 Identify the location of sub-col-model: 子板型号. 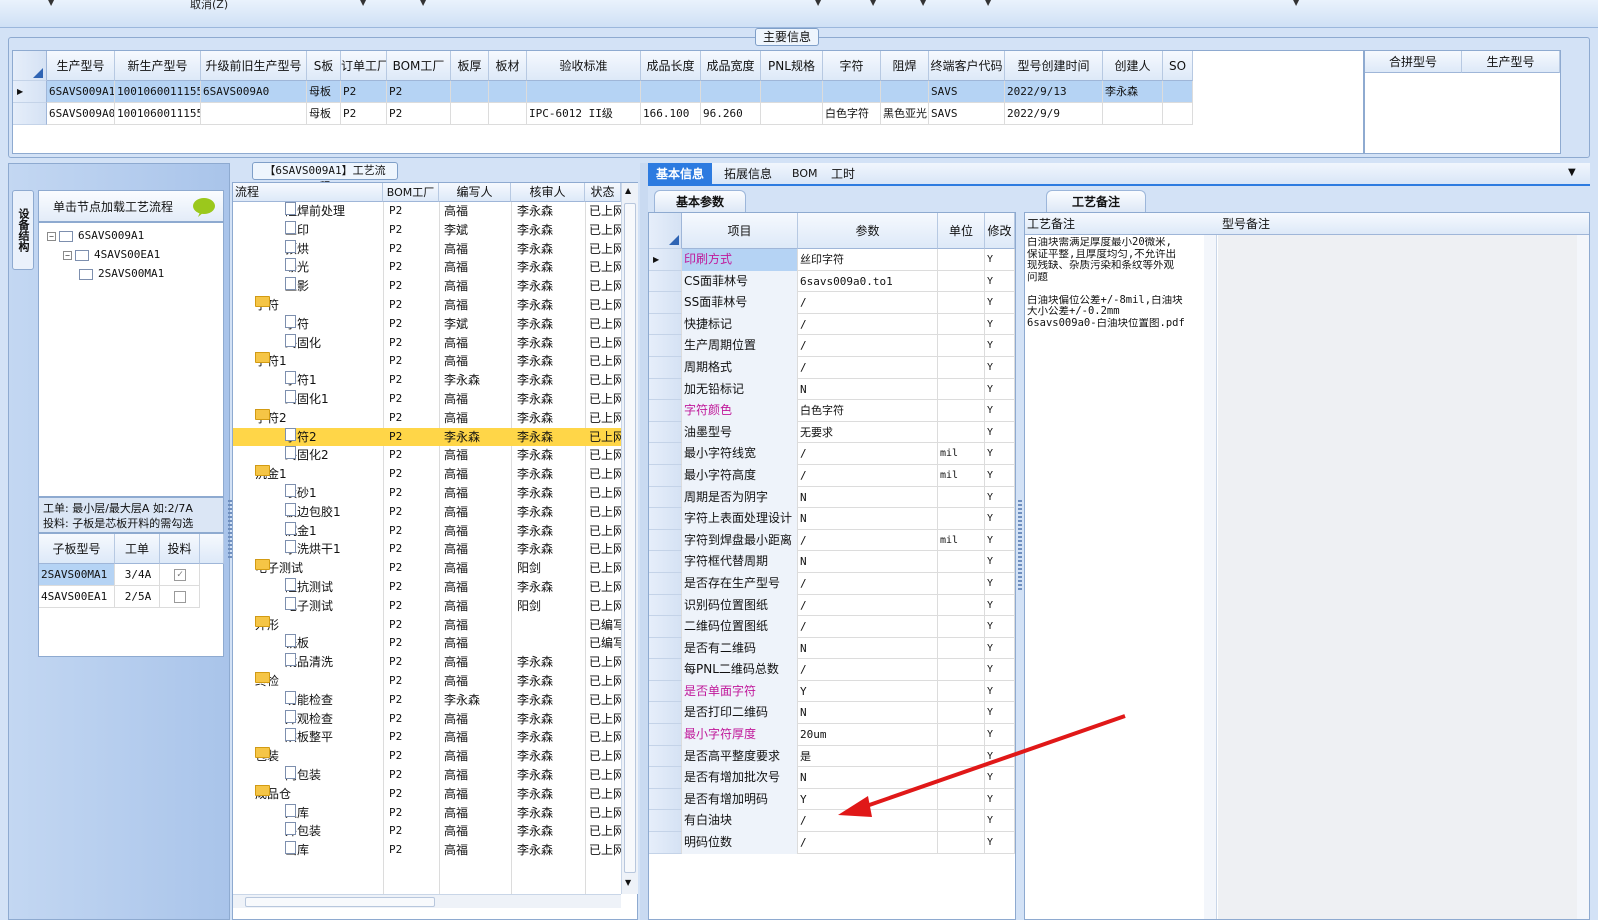
(77, 549).